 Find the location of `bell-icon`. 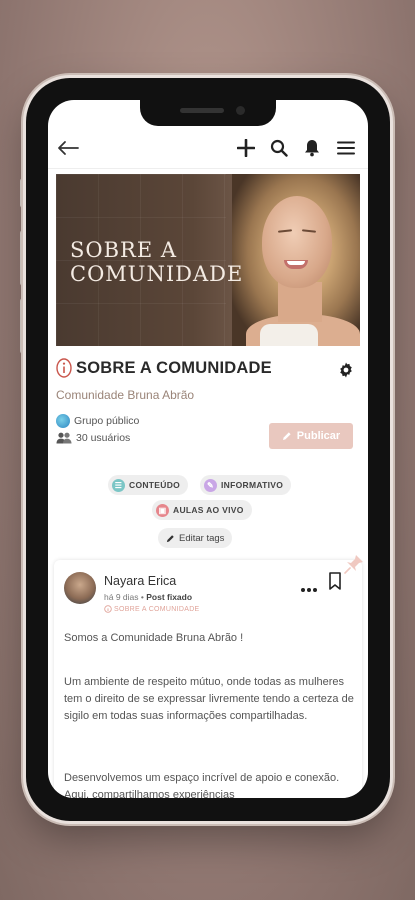

bell-icon is located at coordinates (312, 148).